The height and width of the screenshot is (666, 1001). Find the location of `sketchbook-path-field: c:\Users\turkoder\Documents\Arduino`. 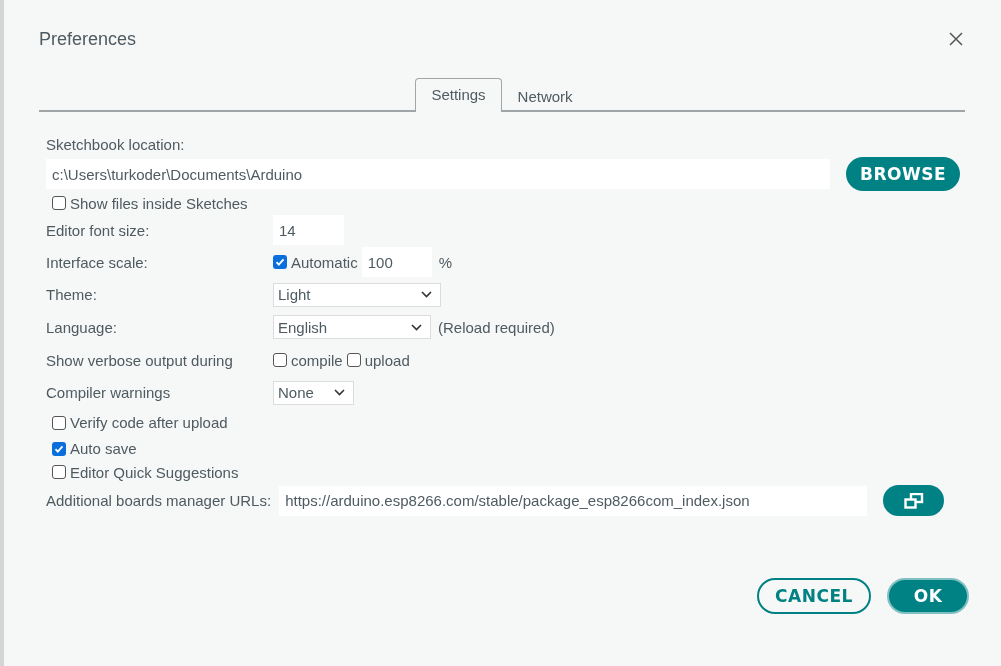

sketchbook-path-field: c:\Users\turkoder\Documents\Arduino is located at coordinates (438, 174).